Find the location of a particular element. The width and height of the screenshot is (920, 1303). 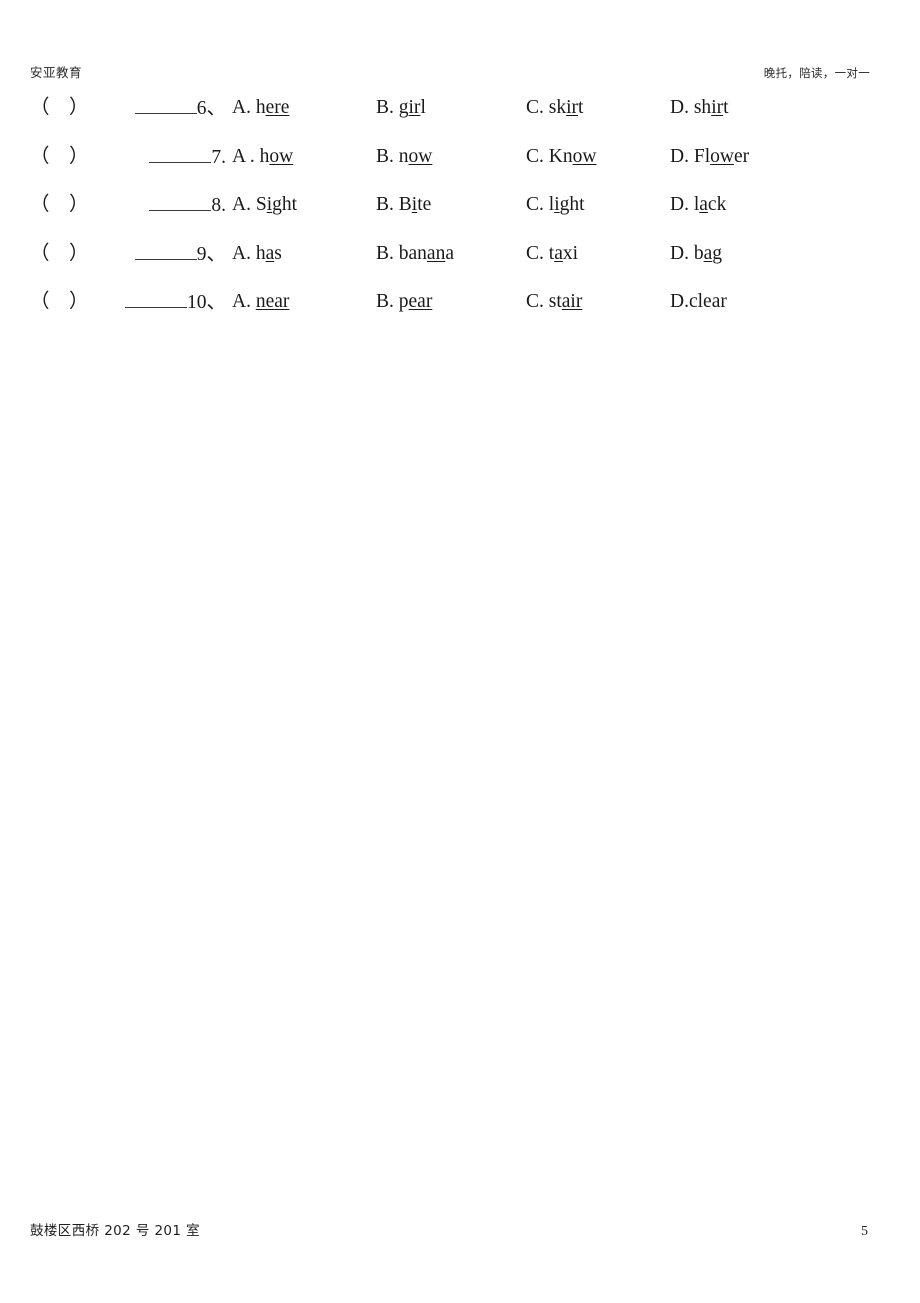

option-d: D. shirt is located at coordinates (750, 108).